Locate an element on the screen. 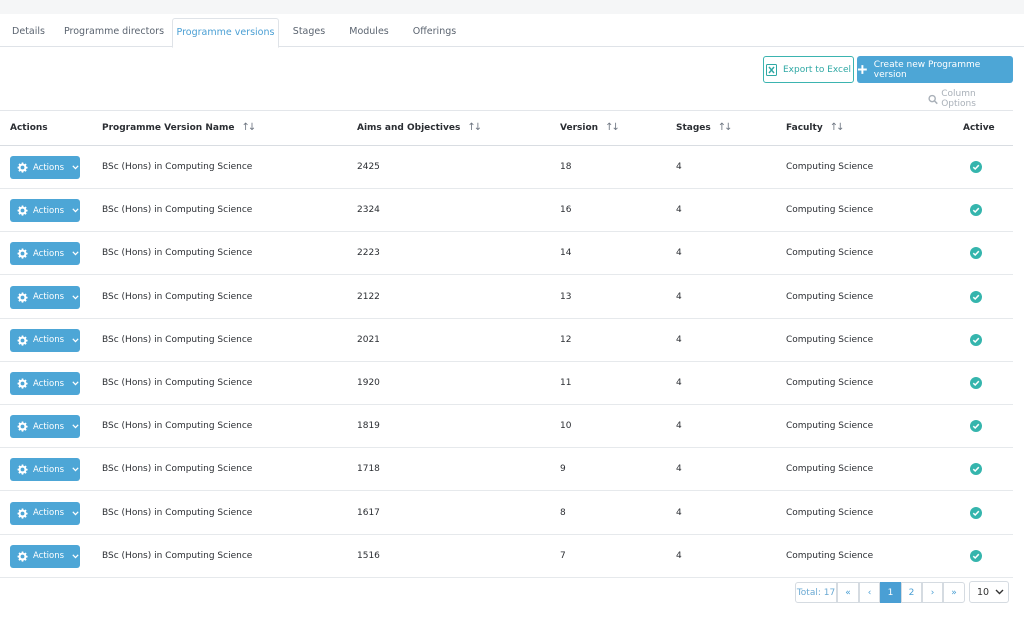 The width and height of the screenshot is (1024, 621). header-programme-version-name: Programme Version Name ↑↓ is located at coordinates (179, 128).